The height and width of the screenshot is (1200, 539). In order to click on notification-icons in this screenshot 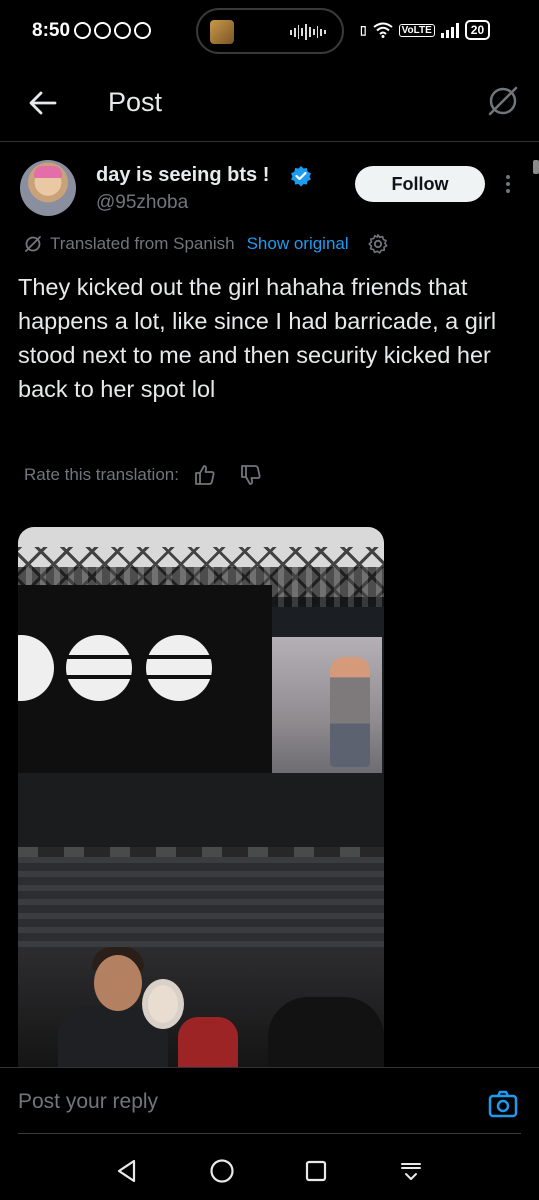, I will do `click(112, 30)`.